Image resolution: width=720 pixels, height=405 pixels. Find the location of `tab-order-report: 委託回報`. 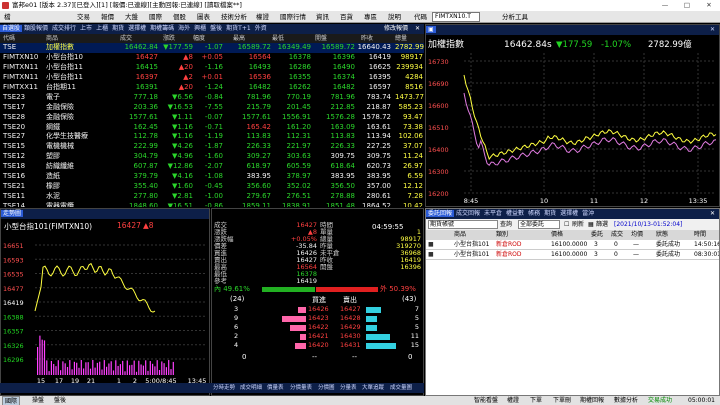

tab-order-report: 委託回報 is located at coordinates (440, 213).